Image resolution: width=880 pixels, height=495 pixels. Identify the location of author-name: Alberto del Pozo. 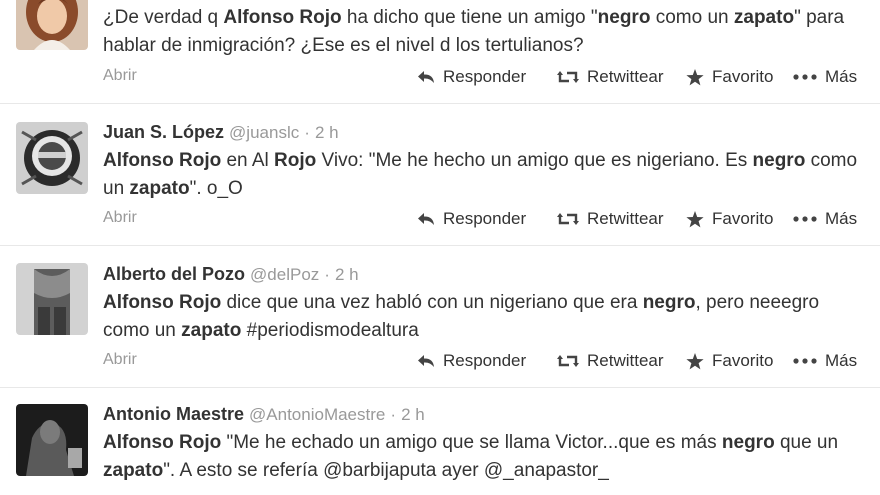
(174, 274).